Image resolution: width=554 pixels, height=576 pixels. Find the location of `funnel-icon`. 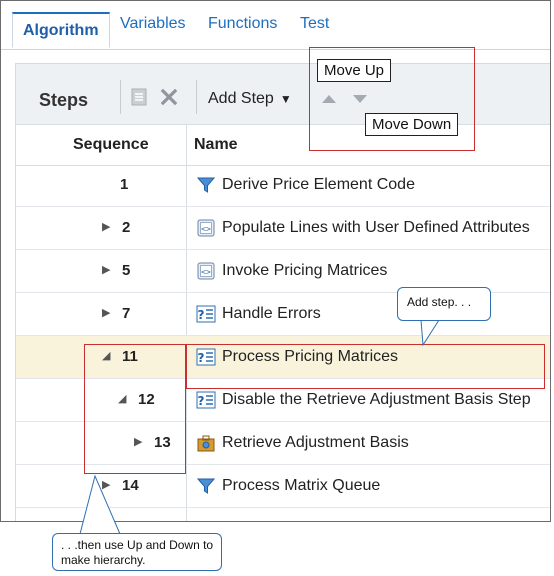

funnel-icon is located at coordinates (206, 185).